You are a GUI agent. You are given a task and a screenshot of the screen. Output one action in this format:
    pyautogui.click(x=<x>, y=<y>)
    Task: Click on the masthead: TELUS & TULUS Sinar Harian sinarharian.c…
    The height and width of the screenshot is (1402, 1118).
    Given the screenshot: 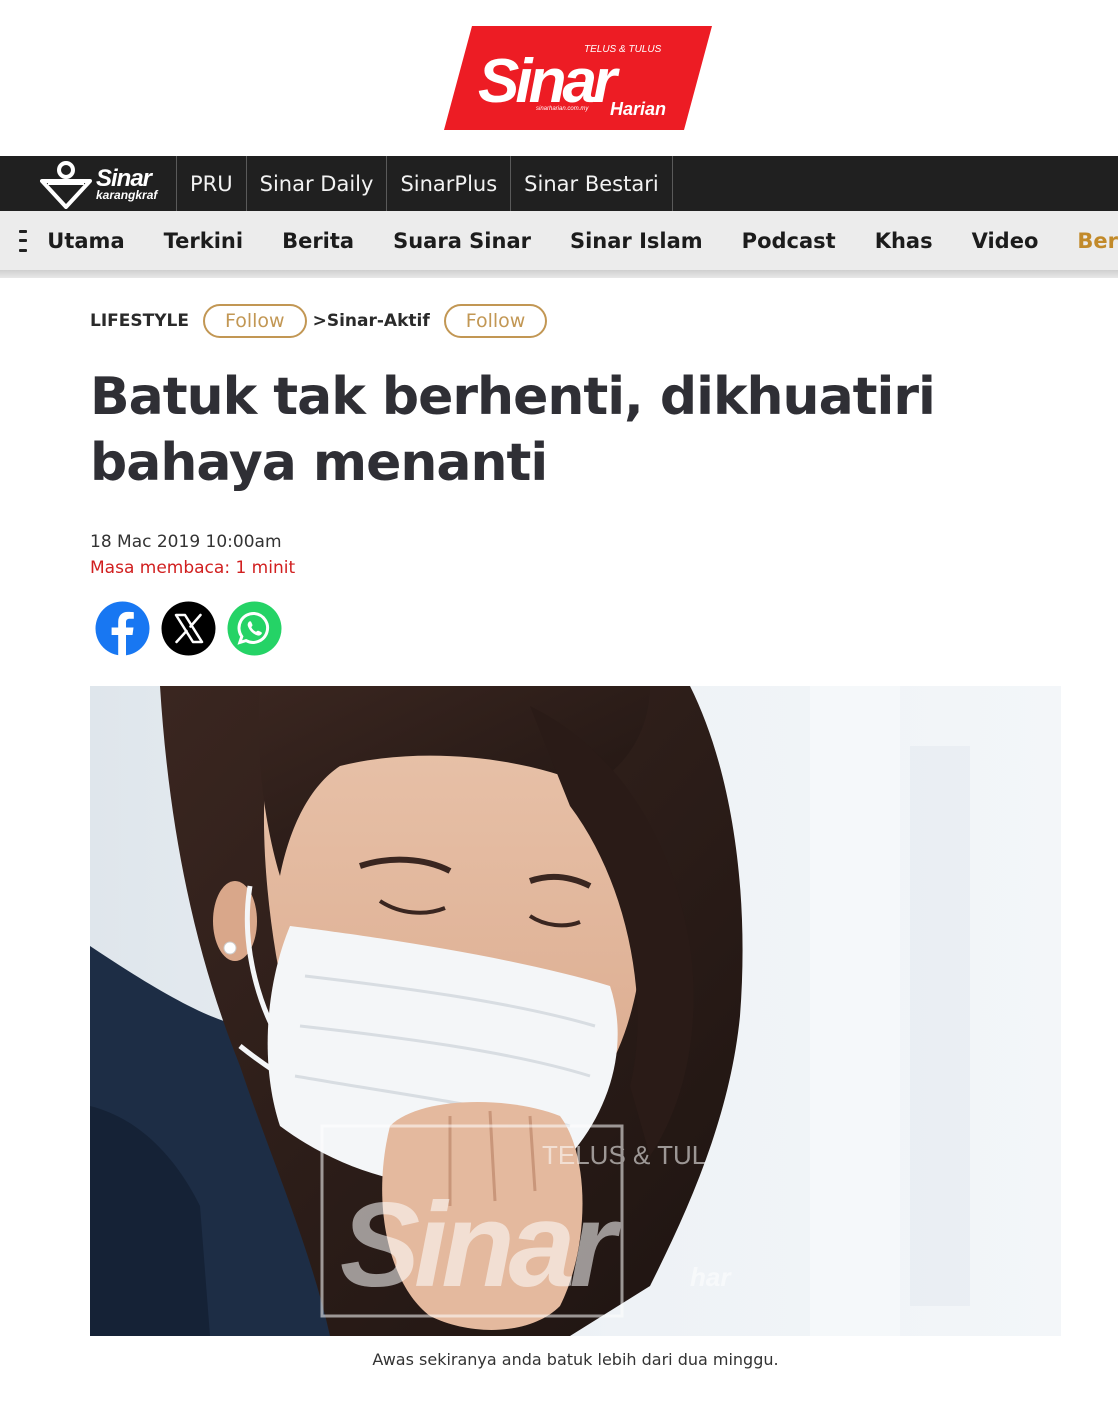 What is the action you would take?
    pyautogui.click(x=559, y=78)
    